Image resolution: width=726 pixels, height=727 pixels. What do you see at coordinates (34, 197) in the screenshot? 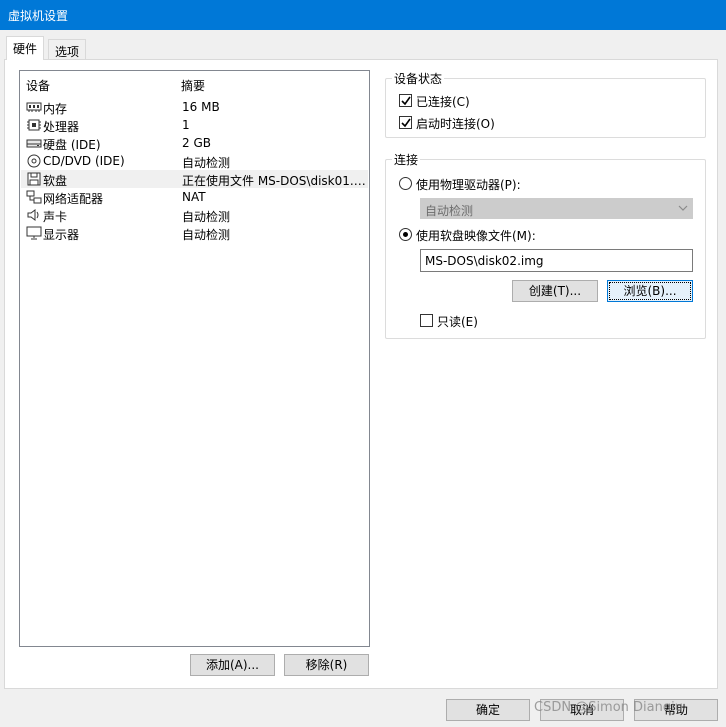
I see `network-adapter-icon` at bounding box center [34, 197].